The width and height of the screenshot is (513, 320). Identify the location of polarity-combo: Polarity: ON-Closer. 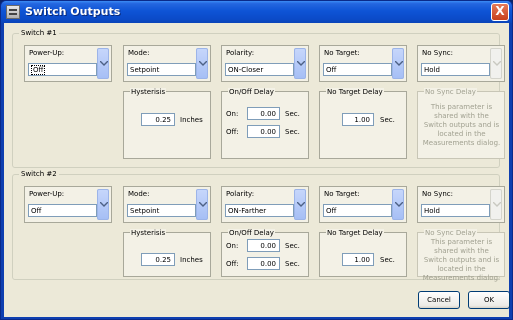
(265, 63).